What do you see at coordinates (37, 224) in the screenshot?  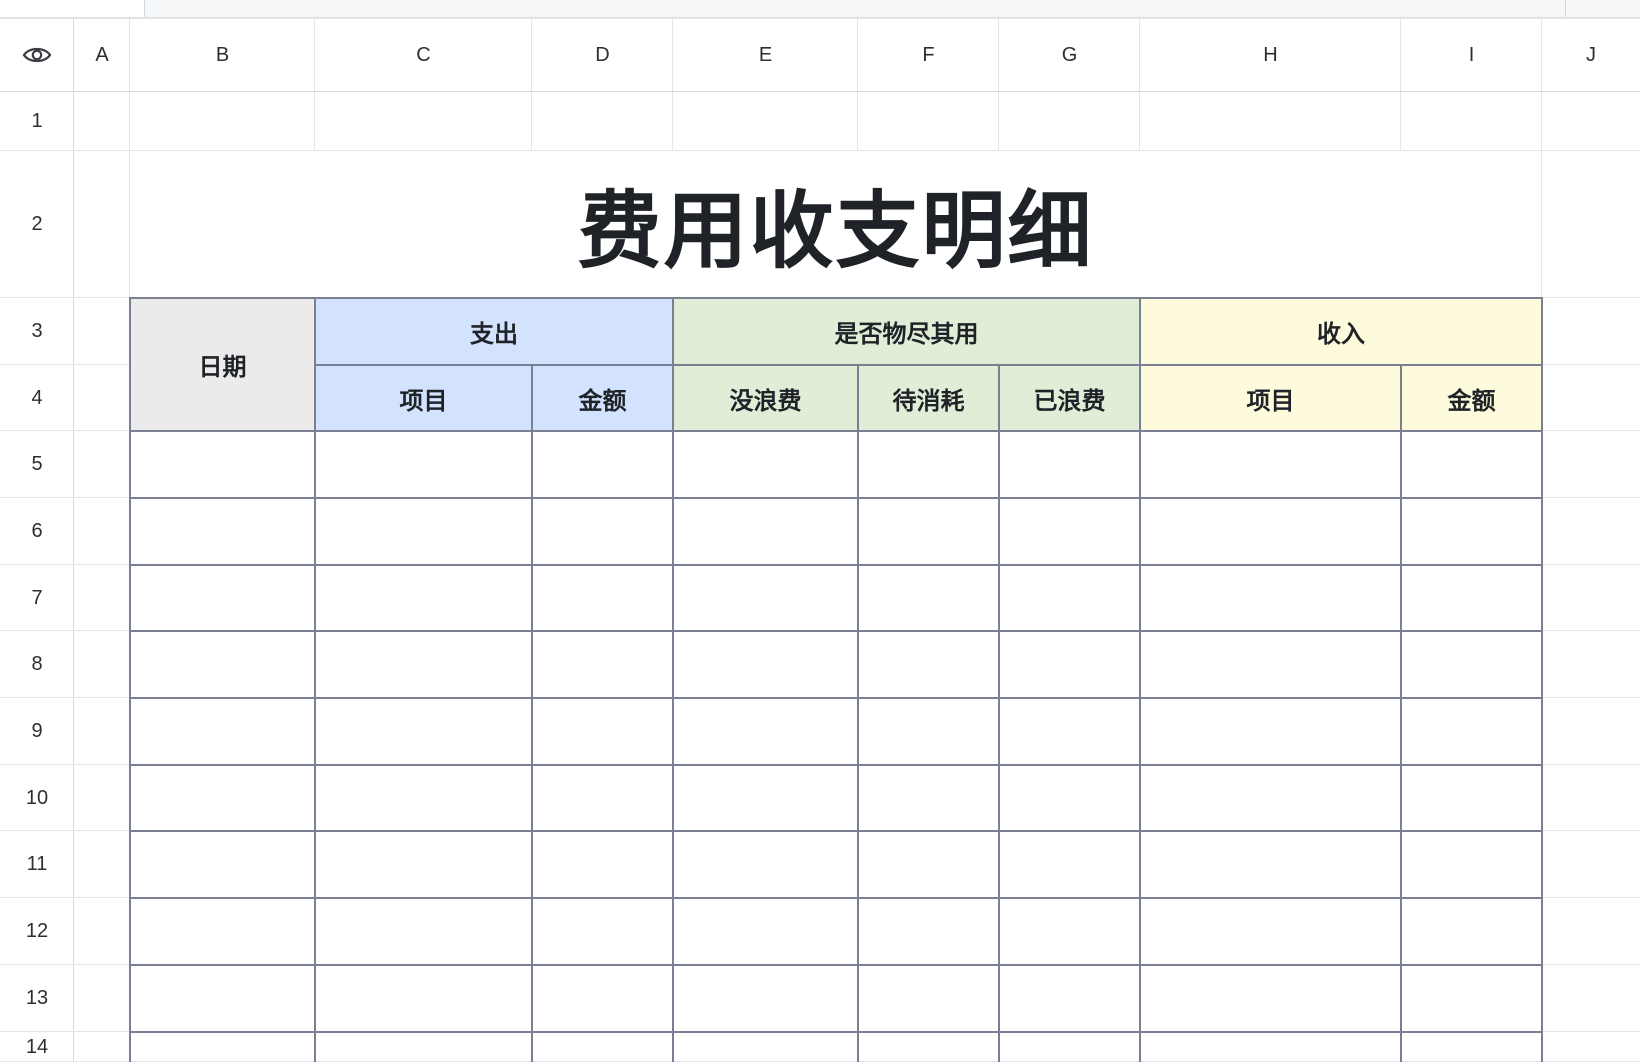 I see `row-header-2: 2` at bounding box center [37, 224].